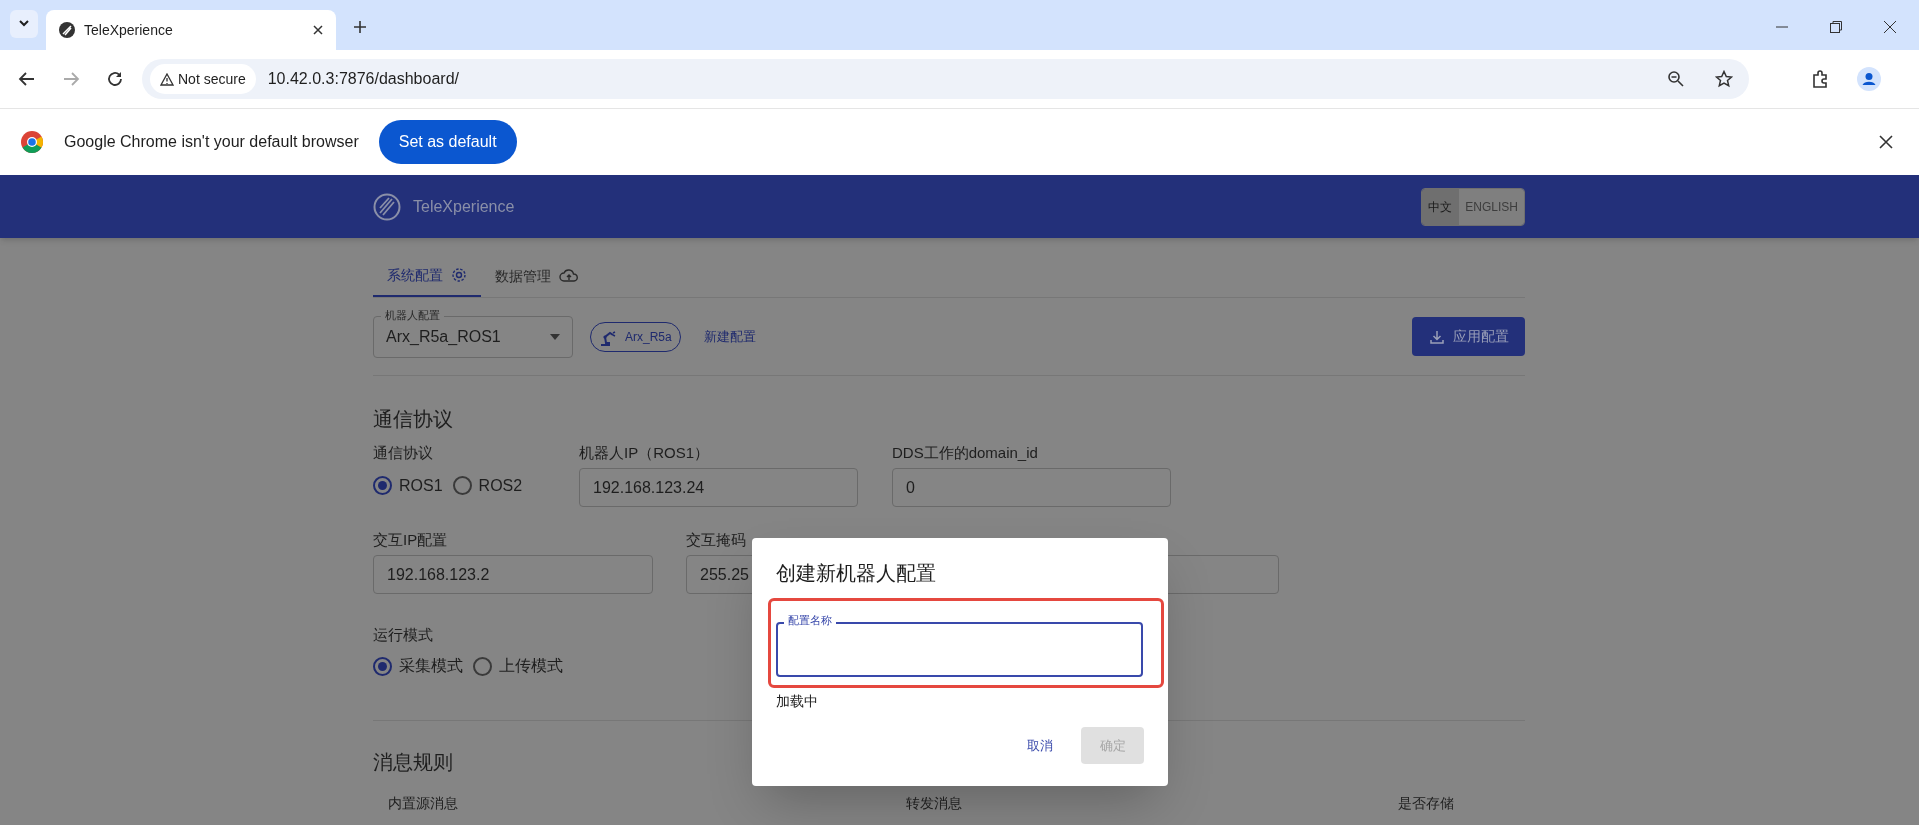  Describe the element at coordinates (1440, 206) in the screenshot. I see `language-toggle: 中文` at that location.